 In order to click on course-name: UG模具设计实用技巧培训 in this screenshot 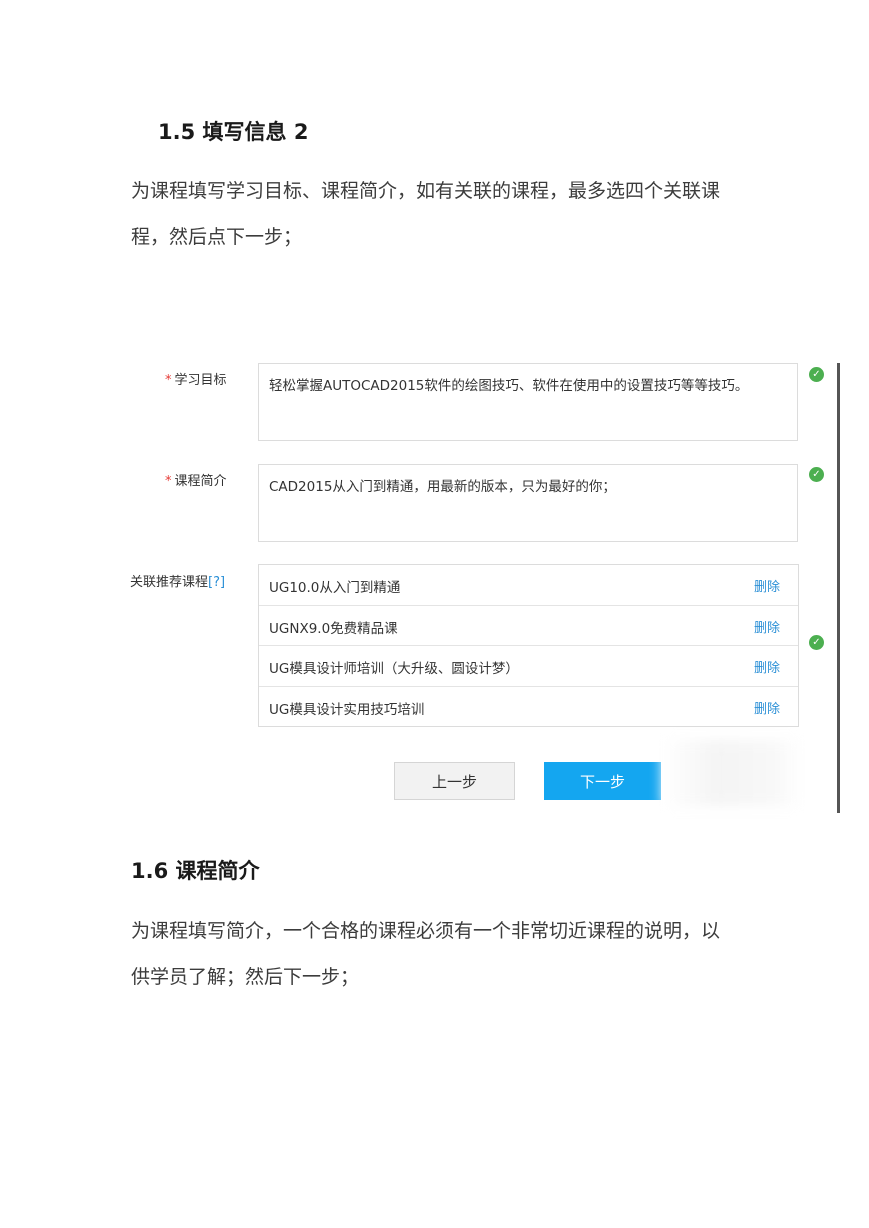, I will do `click(347, 709)`.